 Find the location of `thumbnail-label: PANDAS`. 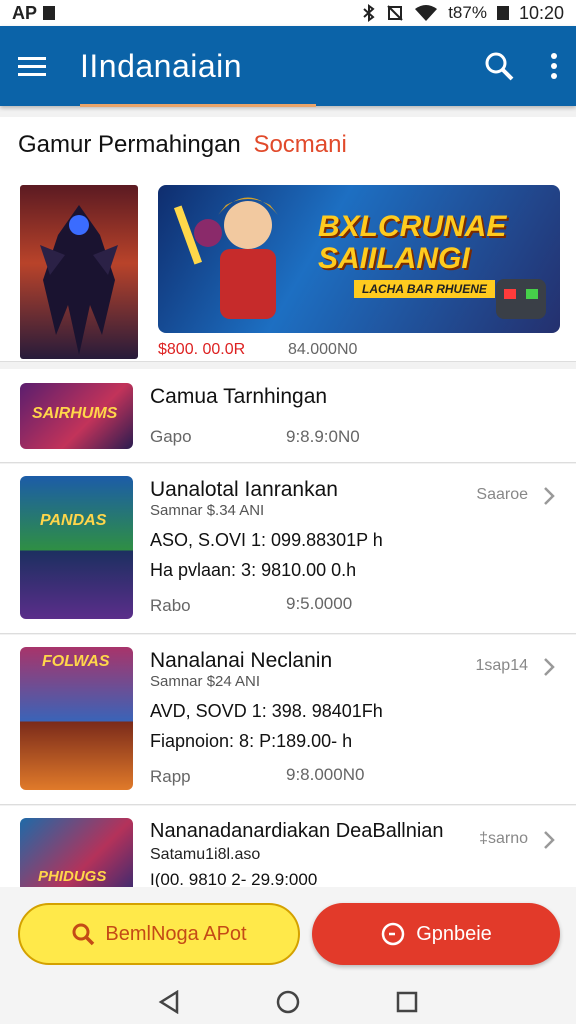

thumbnail-label: PANDAS is located at coordinates (73, 520).